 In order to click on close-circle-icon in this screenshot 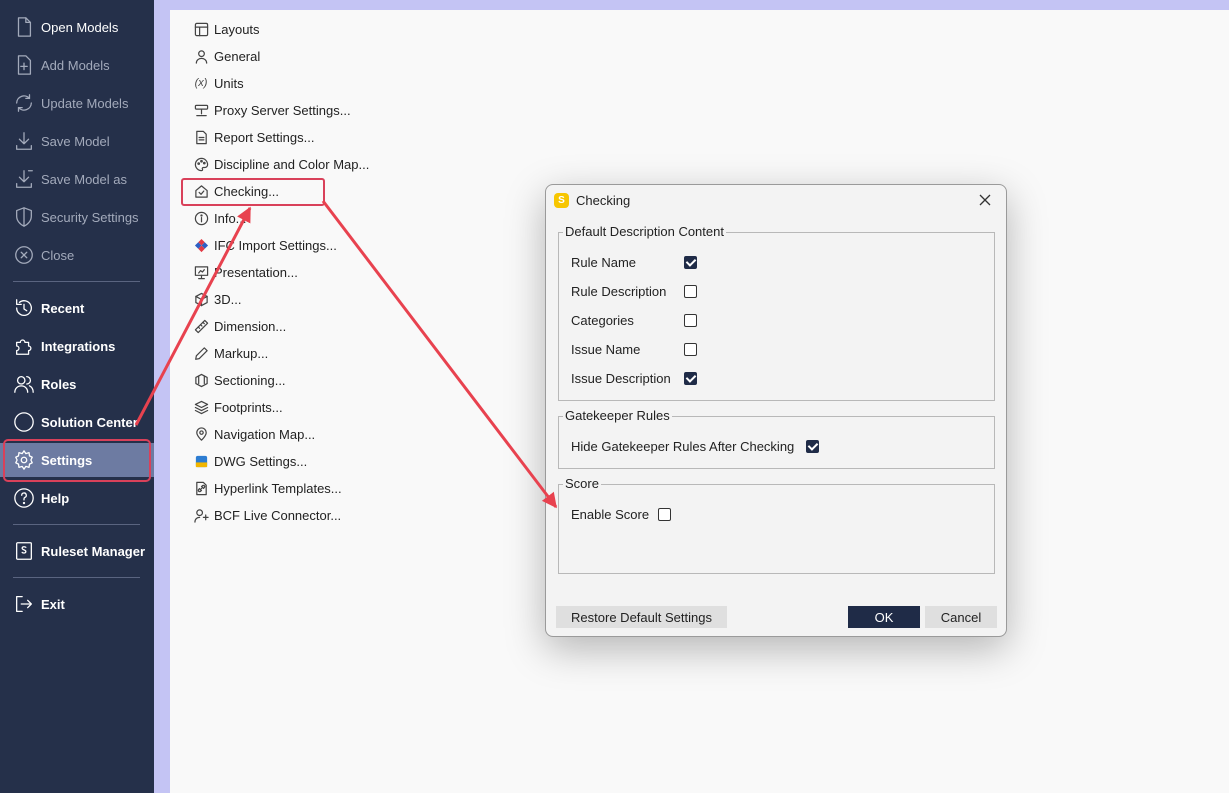, I will do `click(24, 255)`.